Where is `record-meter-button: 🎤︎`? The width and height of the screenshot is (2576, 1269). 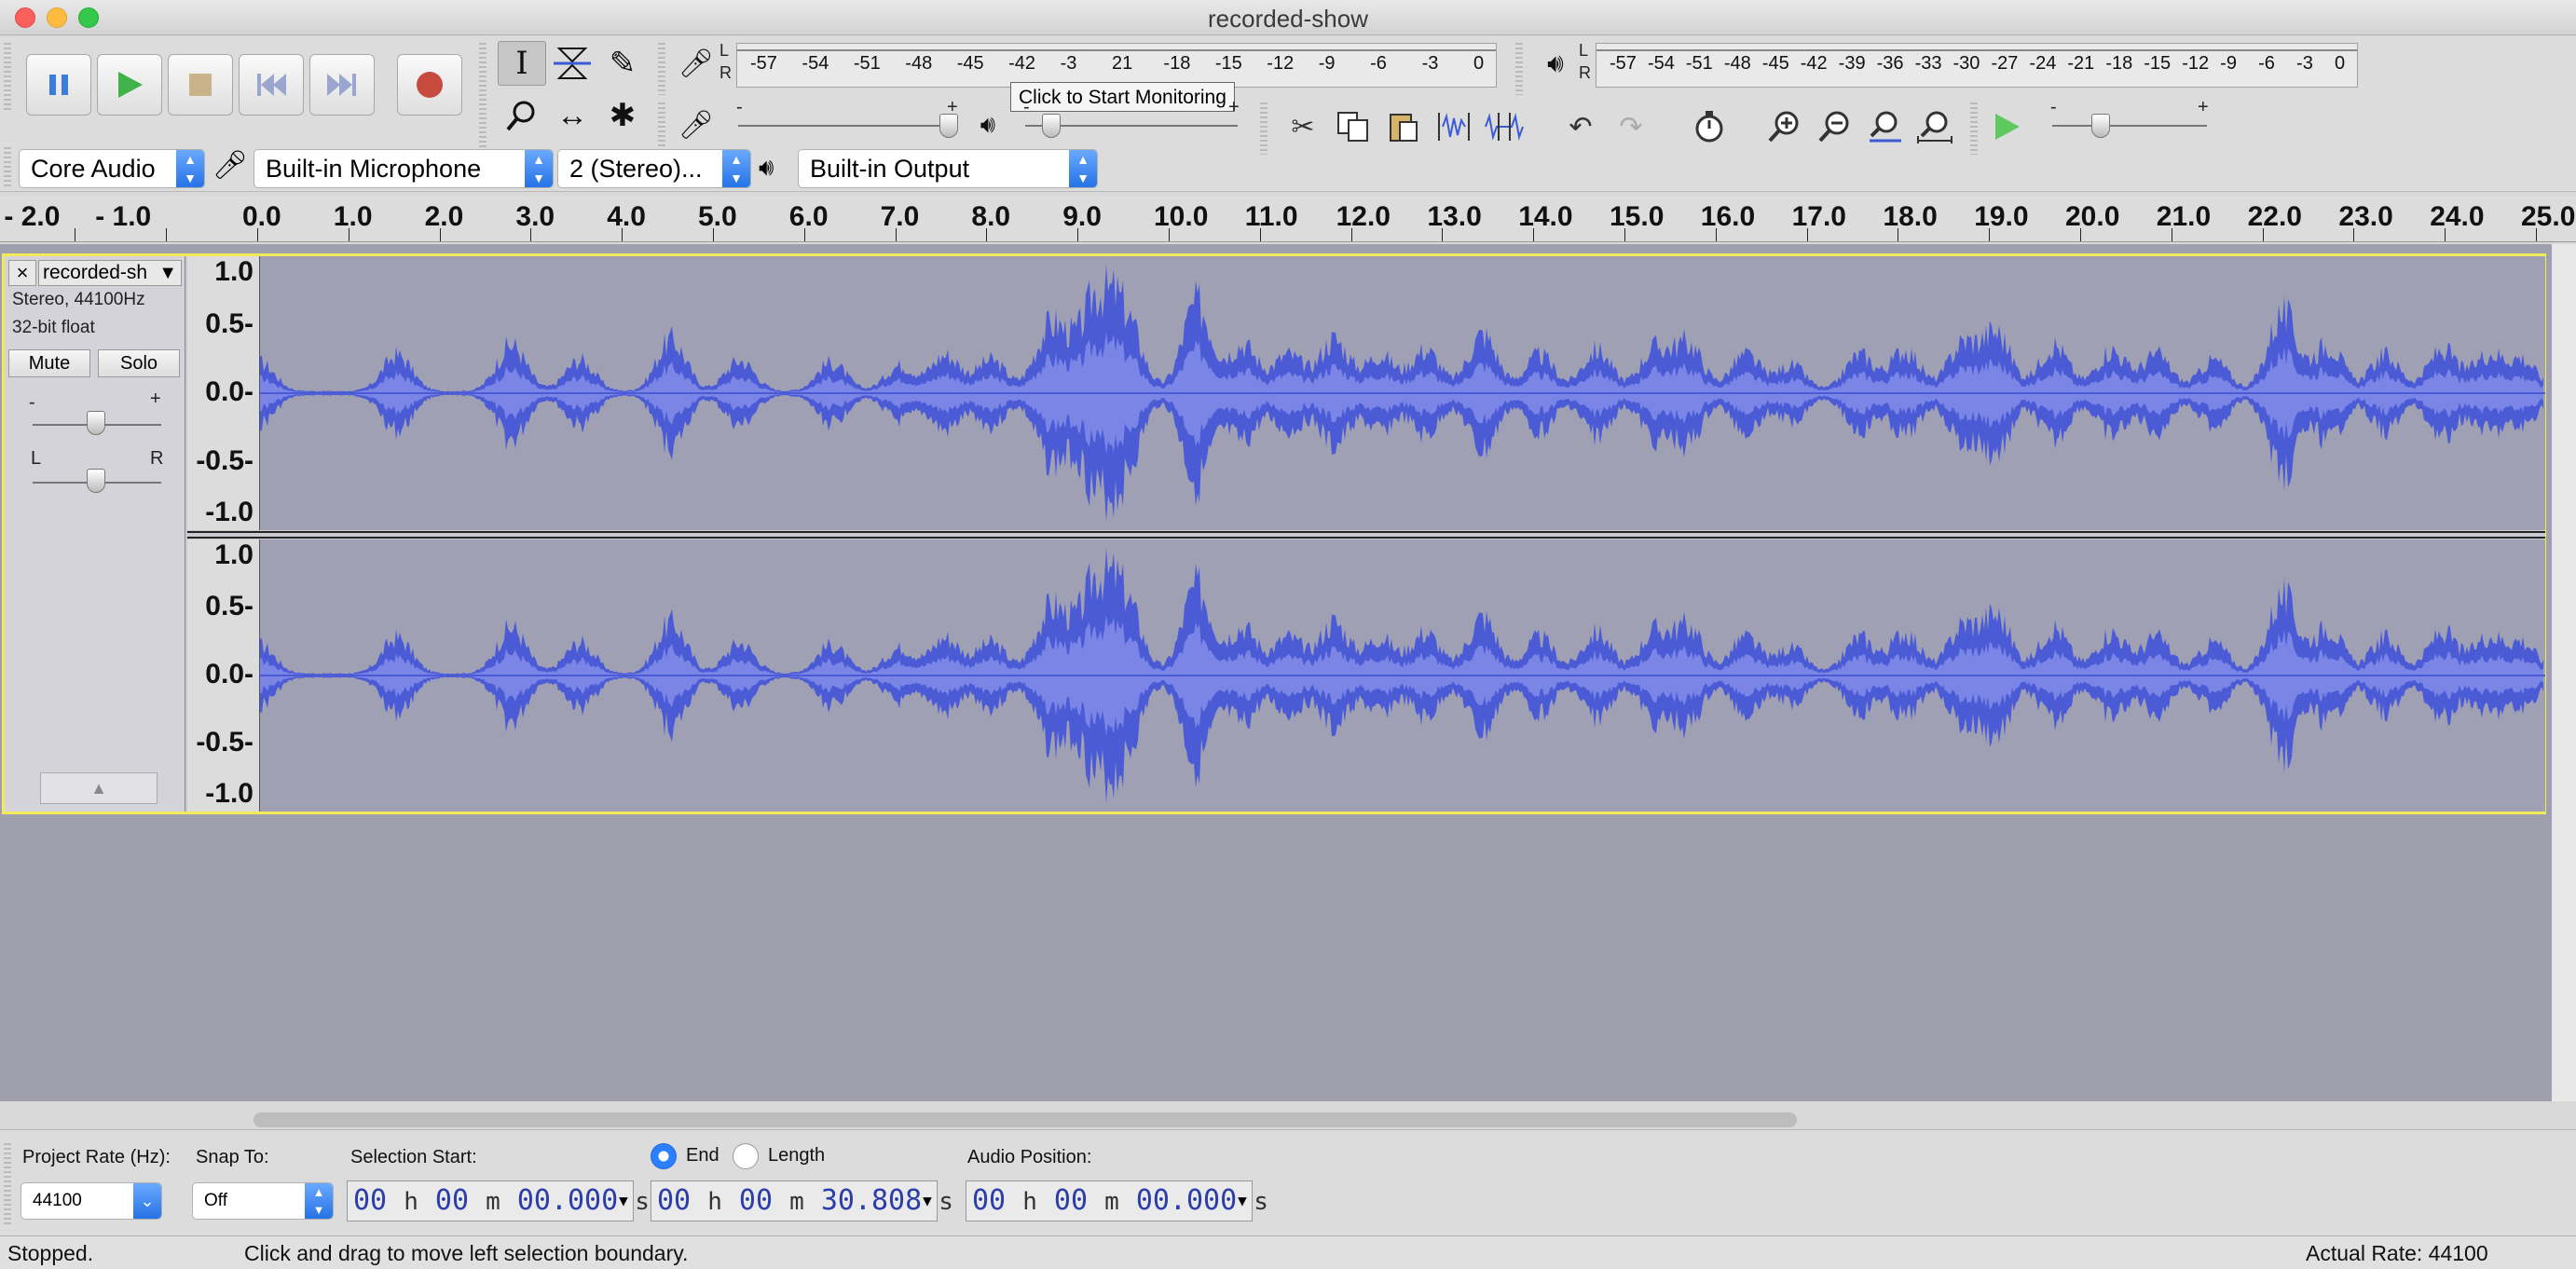 record-meter-button: 🎤︎ is located at coordinates (696, 64).